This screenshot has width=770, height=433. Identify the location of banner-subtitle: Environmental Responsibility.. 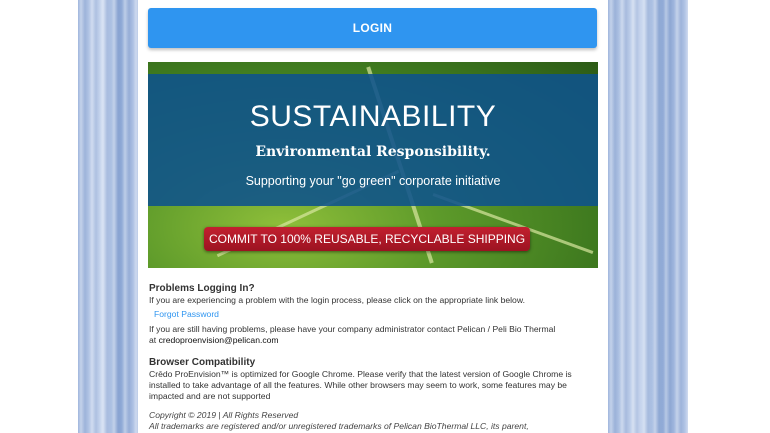
(373, 152).